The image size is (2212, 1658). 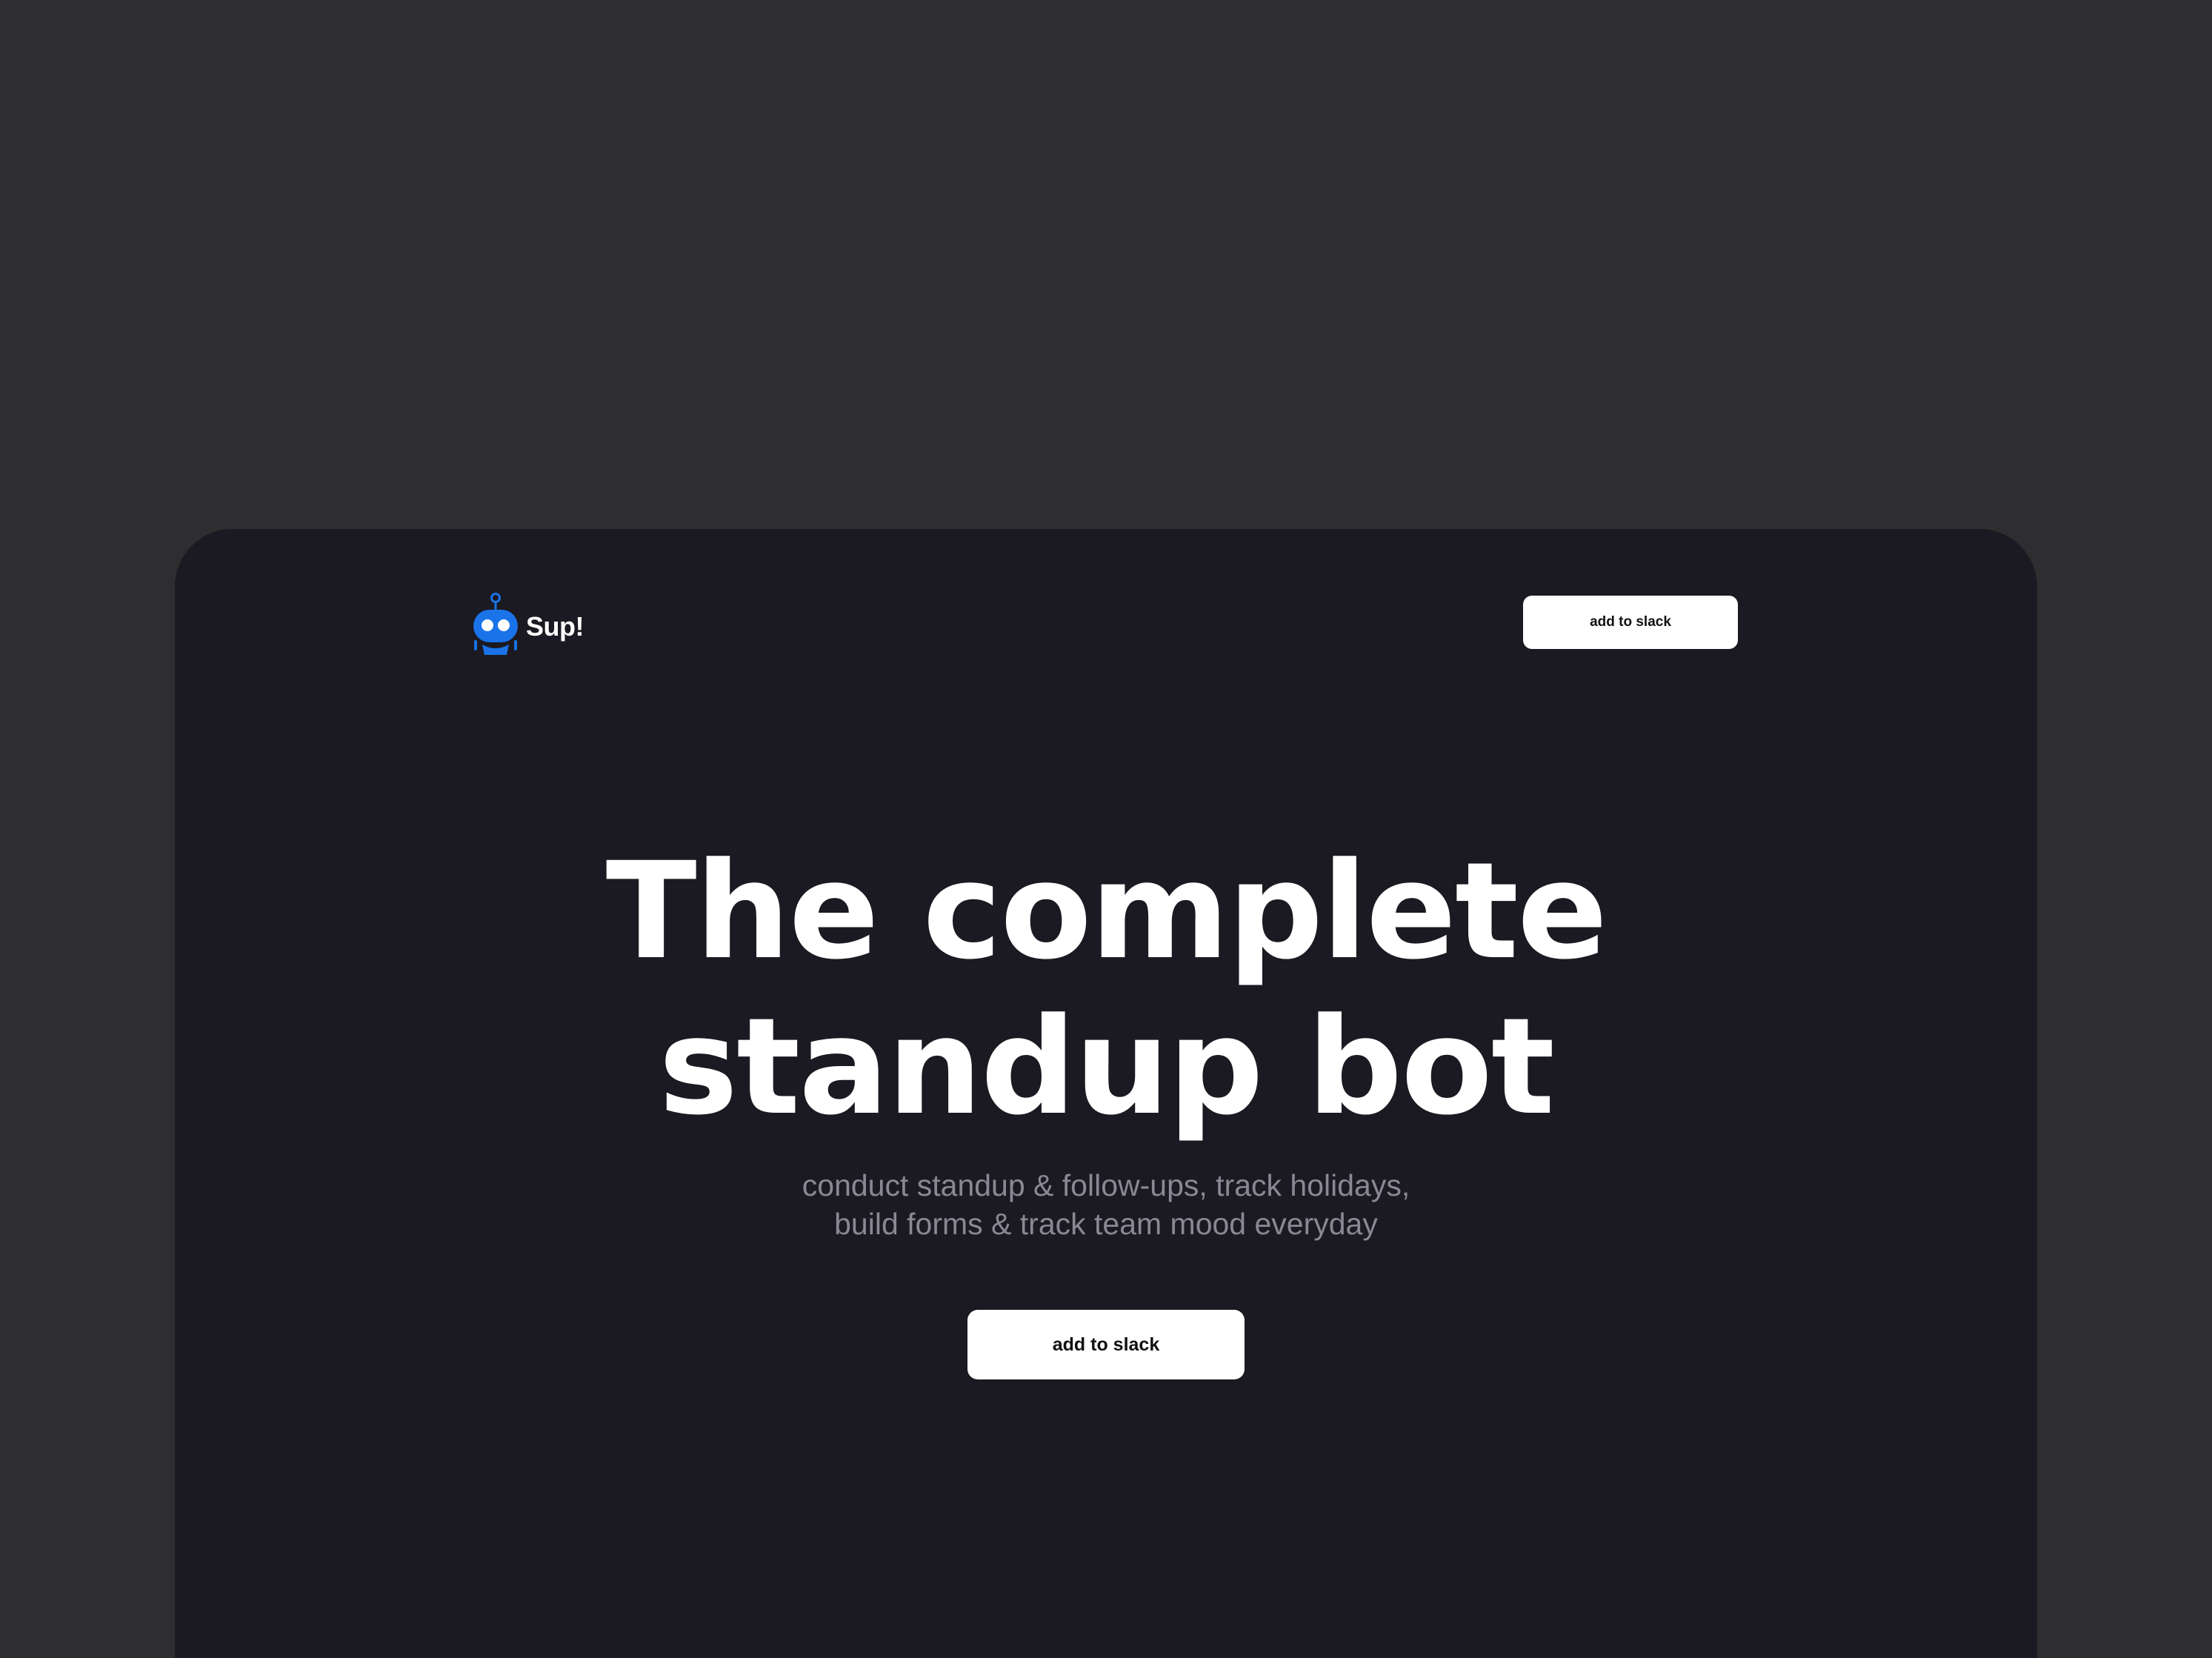 I want to click on nav-add-to-slack-button: add to slack, so click(x=1630, y=622).